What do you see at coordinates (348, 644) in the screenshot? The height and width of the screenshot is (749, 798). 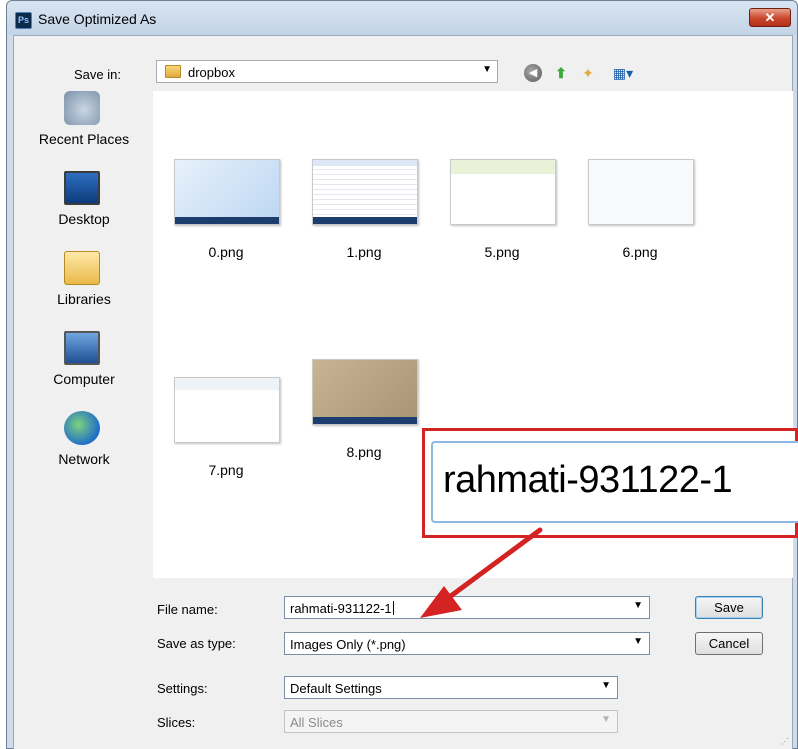 I see `save-as-type-value: Images Only (*.png)` at bounding box center [348, 644].